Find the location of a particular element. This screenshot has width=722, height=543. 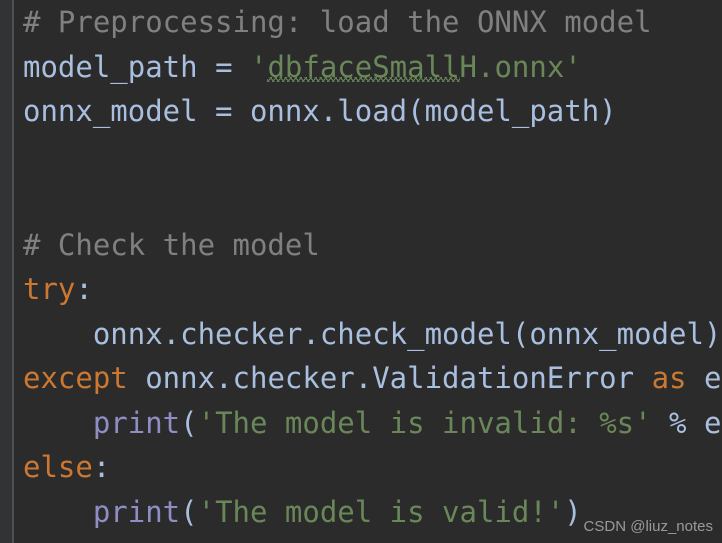

code-token-identifier: onnx_model = onnx.load(model_path) is located at coordinates (320, 111).